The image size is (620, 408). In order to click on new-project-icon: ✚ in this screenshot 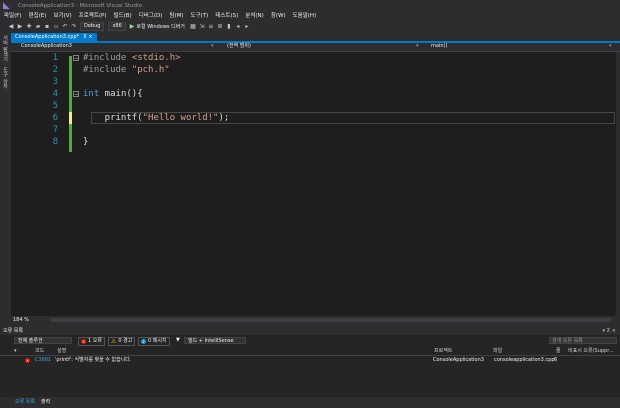, I will do `click(29, 26)`.